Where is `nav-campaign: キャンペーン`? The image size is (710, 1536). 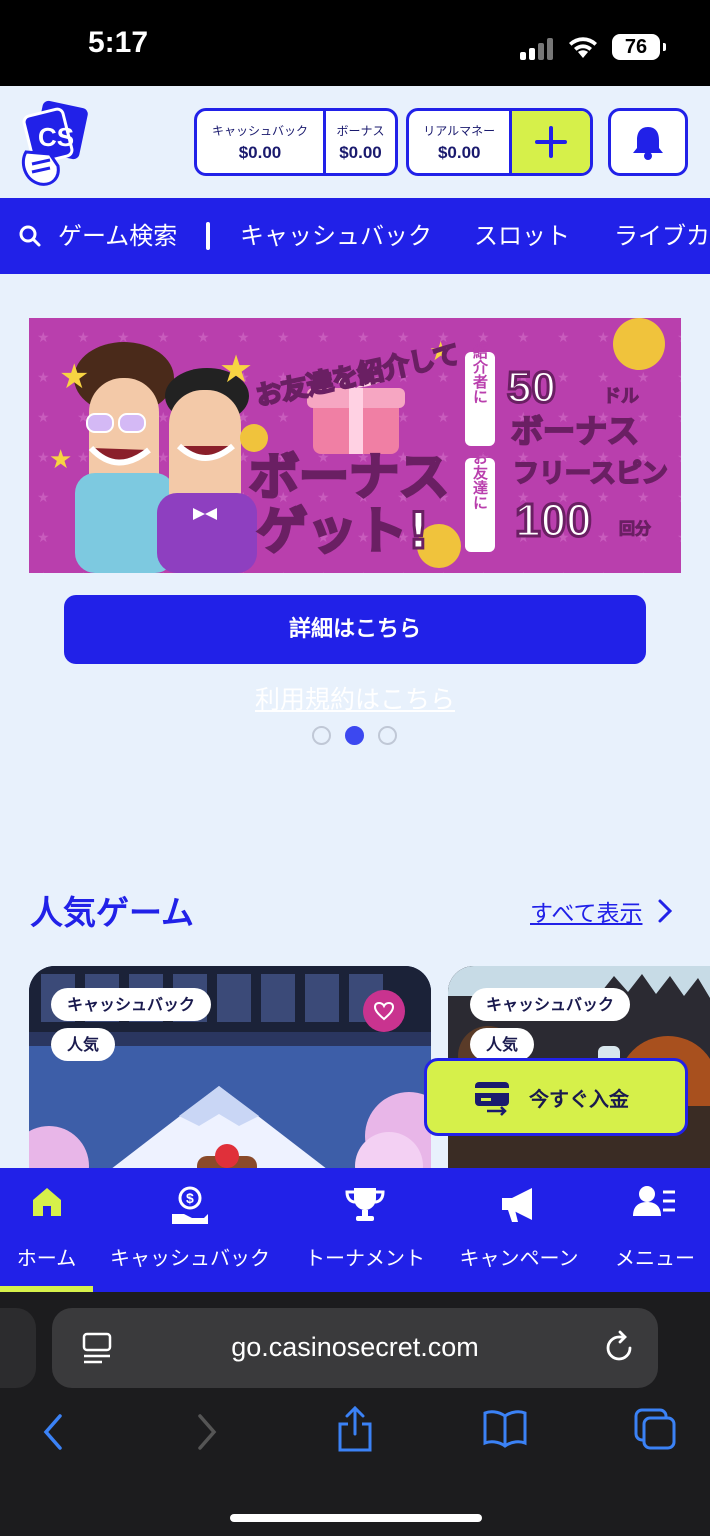
nav-campaign: キャンペーン is located at coordinates (519, 1230).